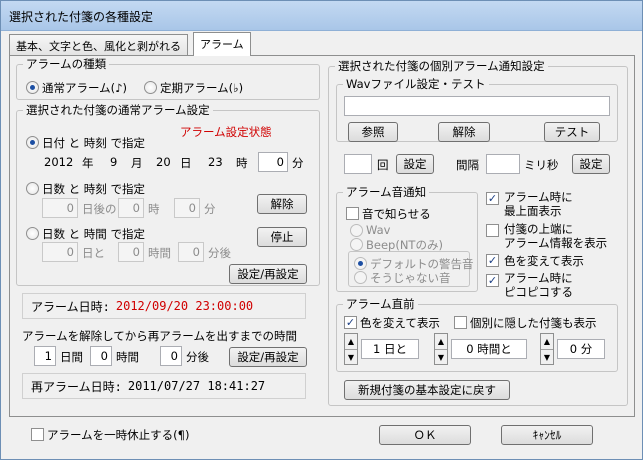 This screenshot has height=460, width=643. Describe the element at coordinates (163, 162) in the screenshot. I see `day-value: 20` at that location.